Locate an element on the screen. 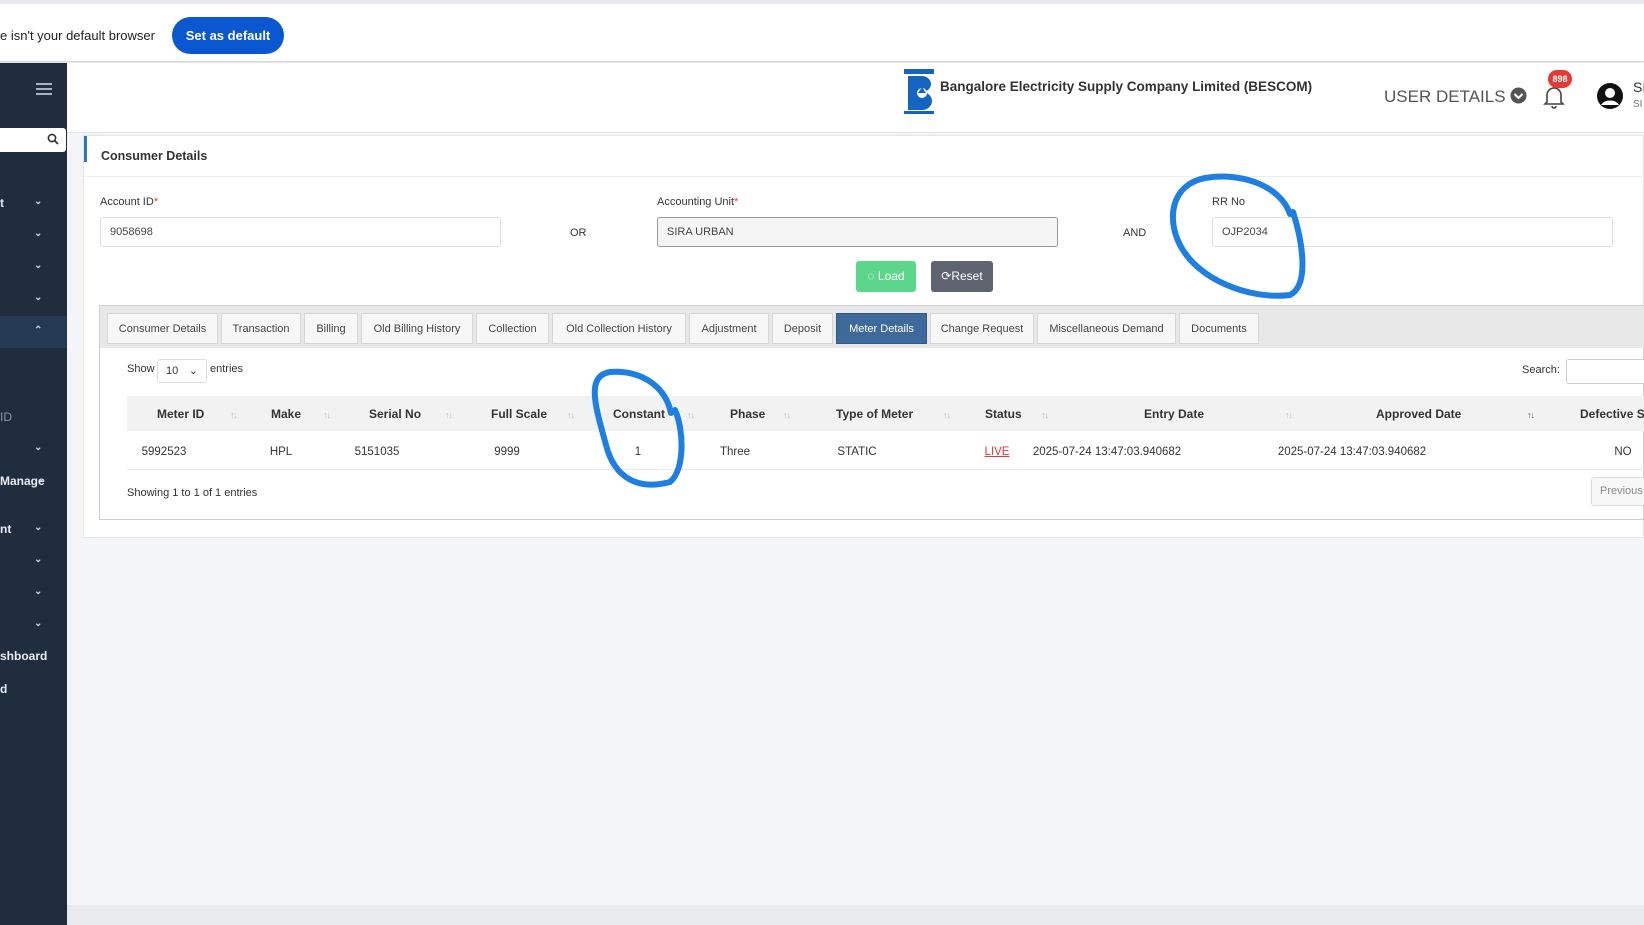  sidebar-item: t ⌄ is located at coordinates (33, 203).